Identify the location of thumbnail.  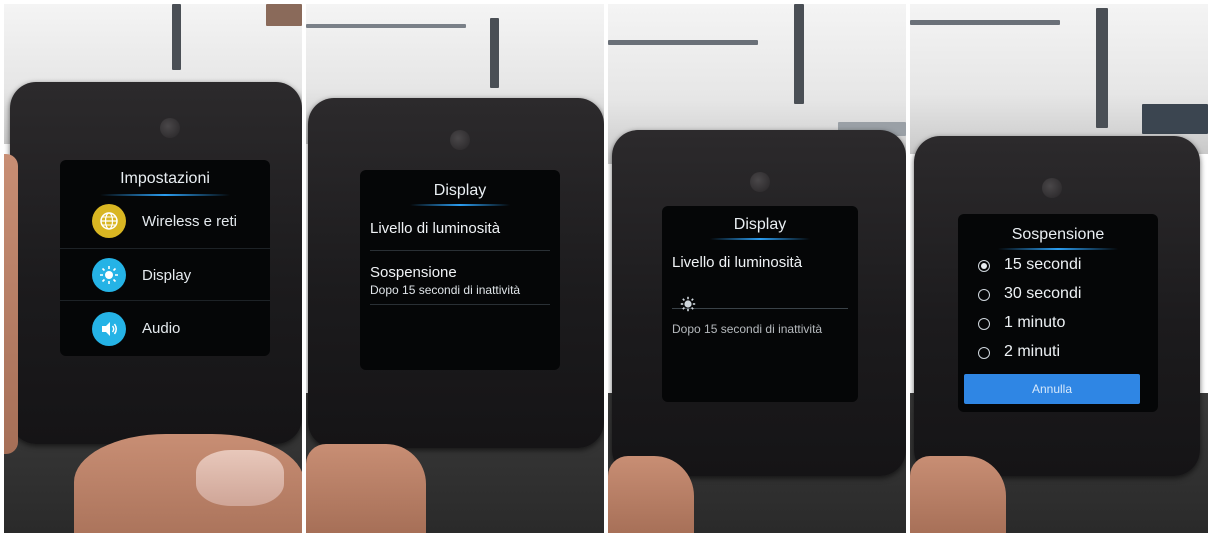
(240, 478).